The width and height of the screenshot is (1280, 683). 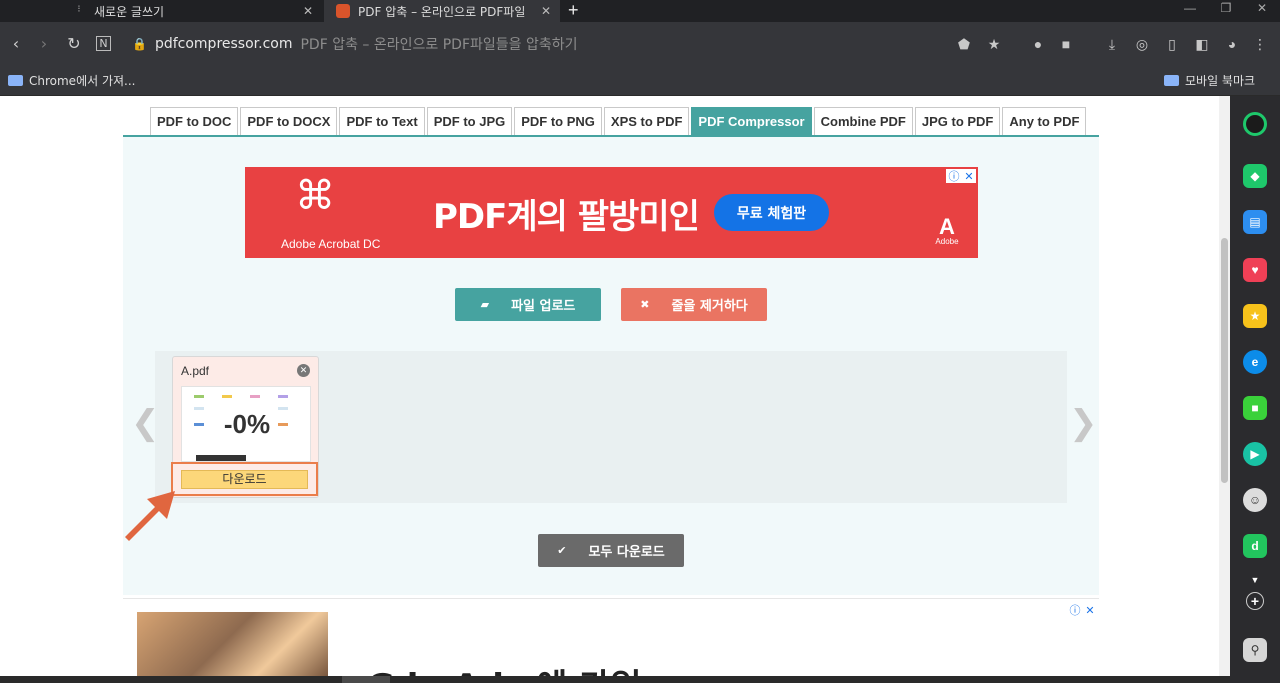 I want to click on ad-photo, so click(x=232, y=644).